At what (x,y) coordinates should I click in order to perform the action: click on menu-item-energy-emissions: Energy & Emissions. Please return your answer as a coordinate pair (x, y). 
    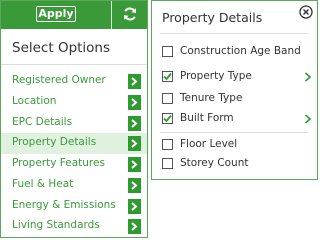
    Looking at the image, I should click on (74, 206).